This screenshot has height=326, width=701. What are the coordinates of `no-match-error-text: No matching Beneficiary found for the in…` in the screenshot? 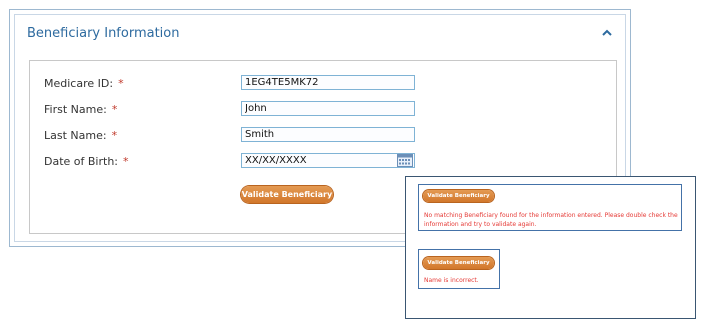 It's located at (551, 220).